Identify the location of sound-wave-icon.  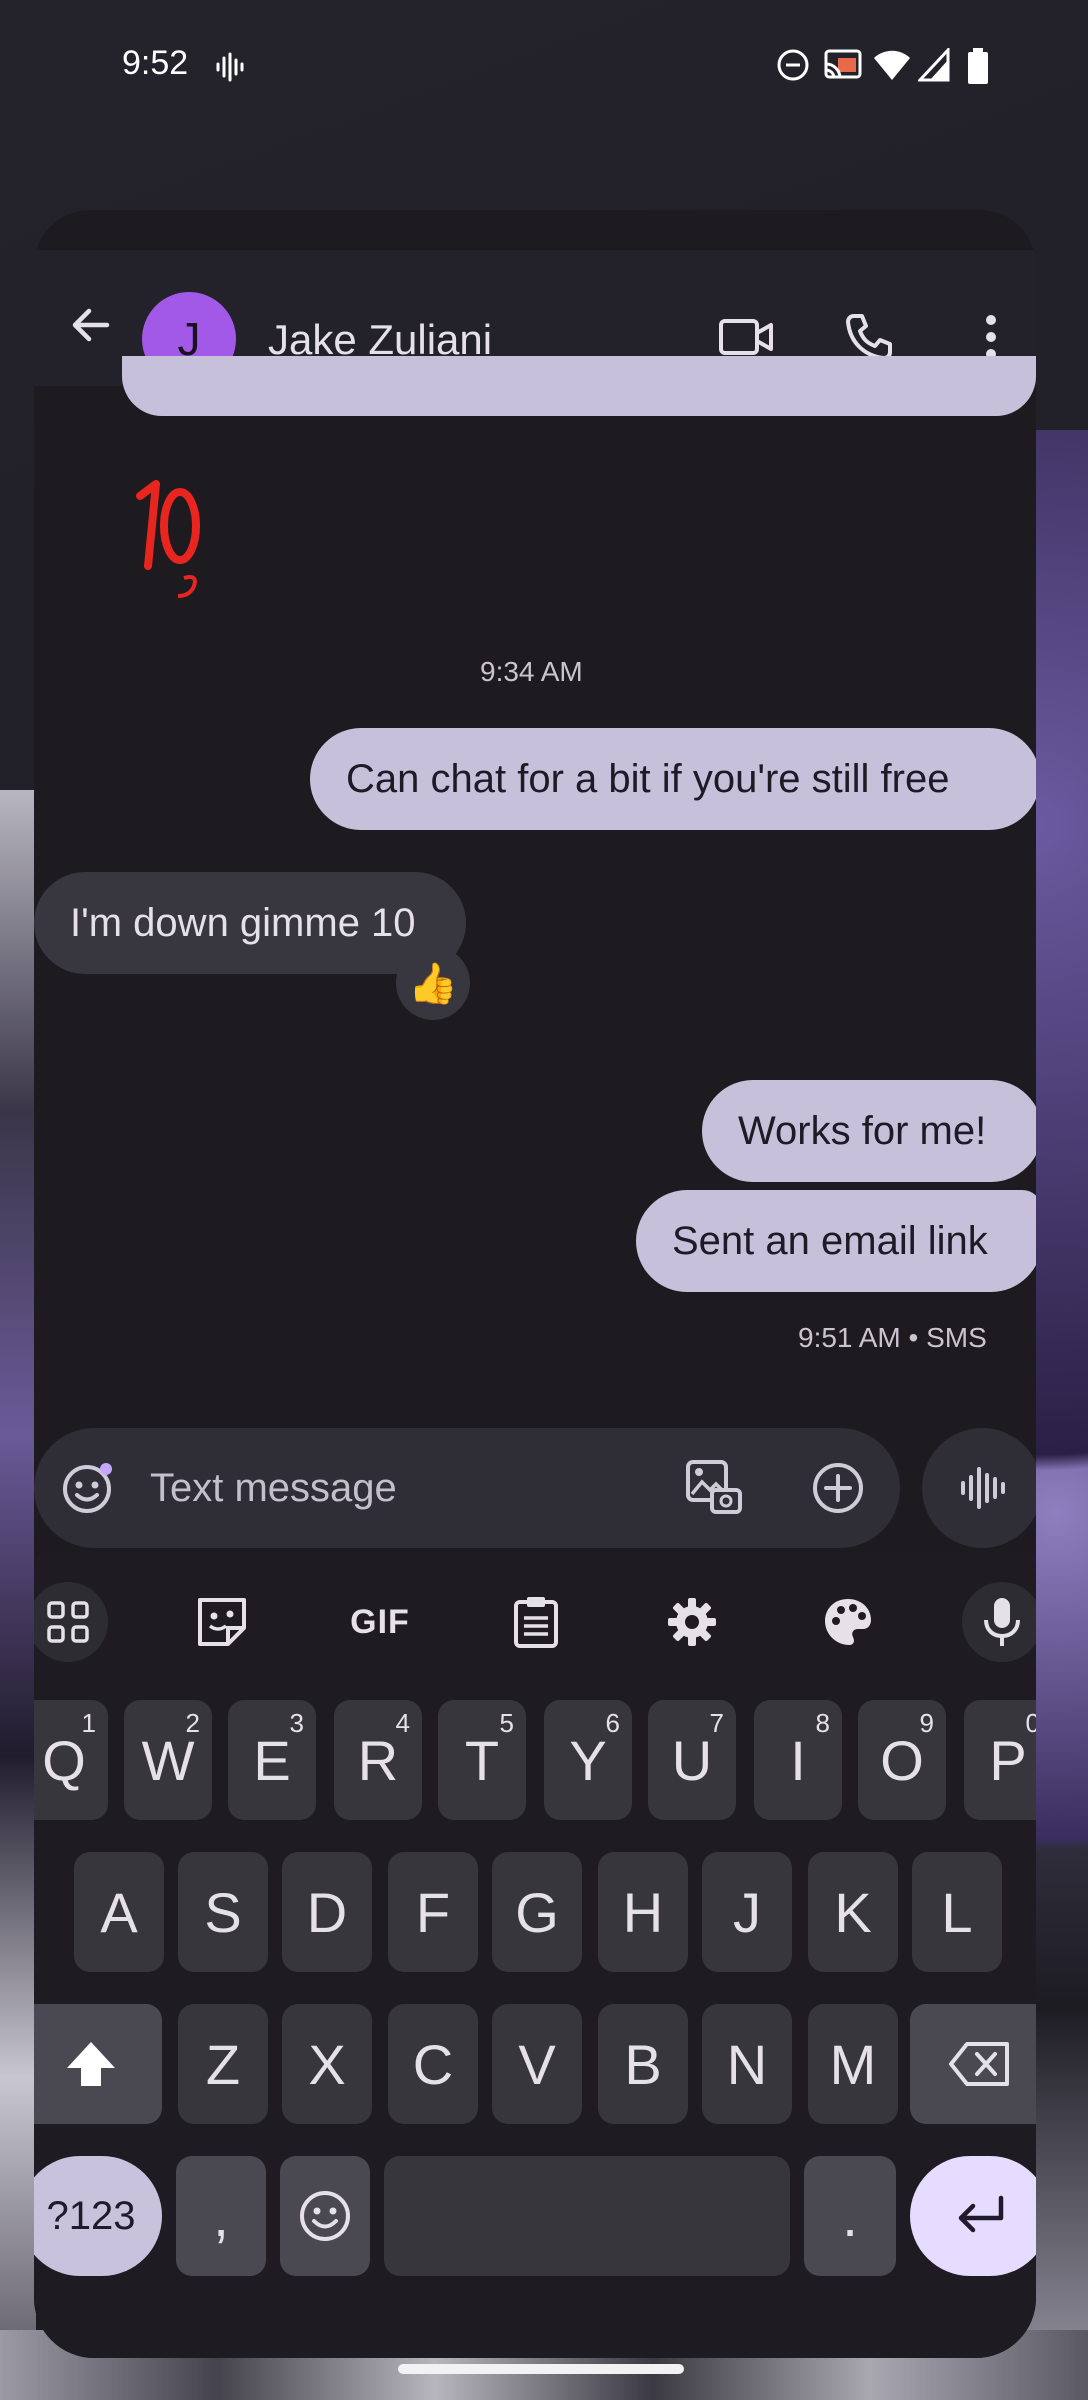
(230, 67).